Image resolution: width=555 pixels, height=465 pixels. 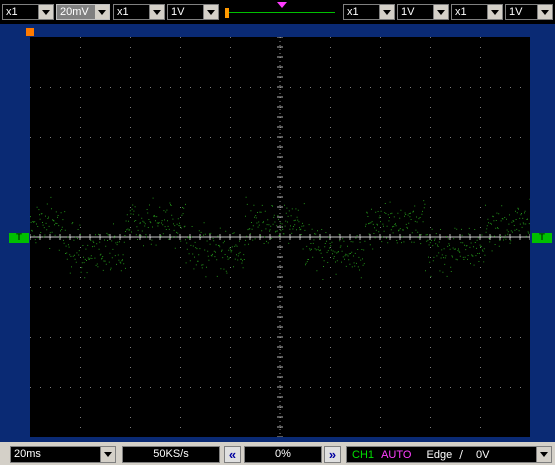 I want to click on double-chevron-right-icon: », so click(x=332, y=454).